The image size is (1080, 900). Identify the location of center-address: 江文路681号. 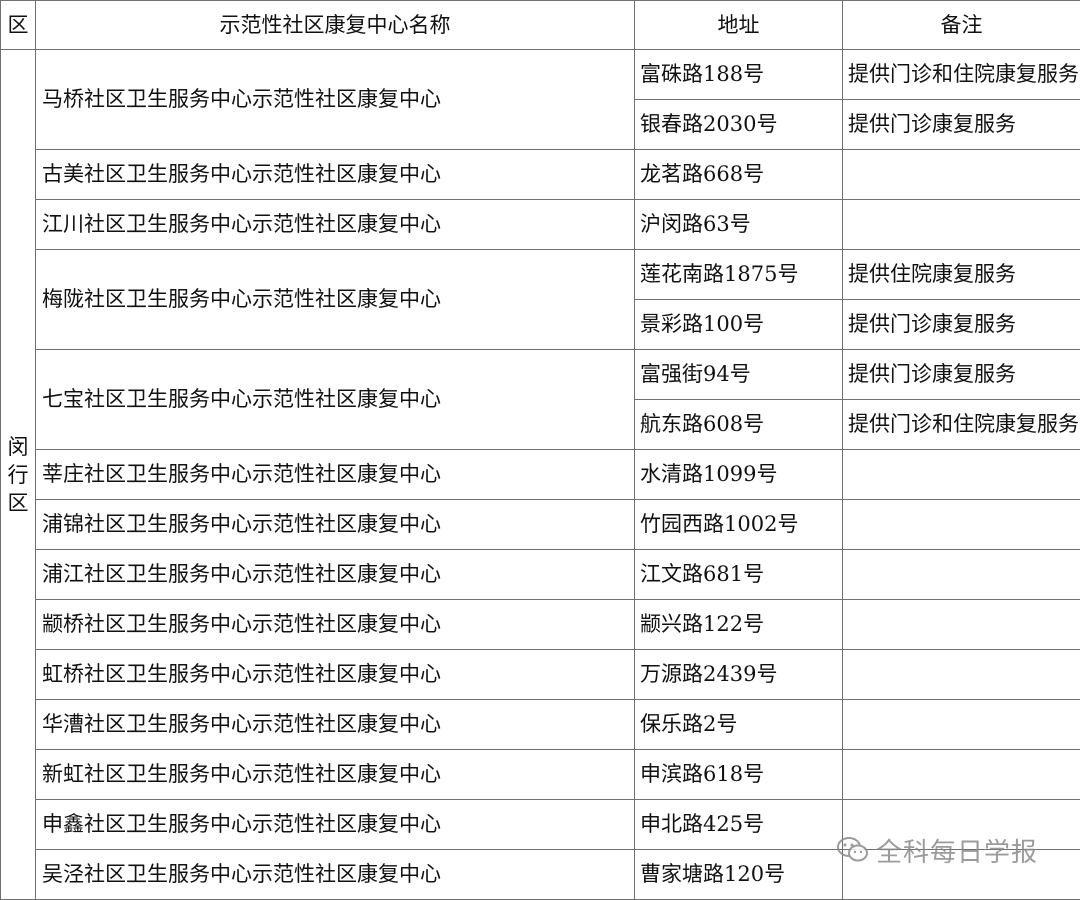
(739, 575).